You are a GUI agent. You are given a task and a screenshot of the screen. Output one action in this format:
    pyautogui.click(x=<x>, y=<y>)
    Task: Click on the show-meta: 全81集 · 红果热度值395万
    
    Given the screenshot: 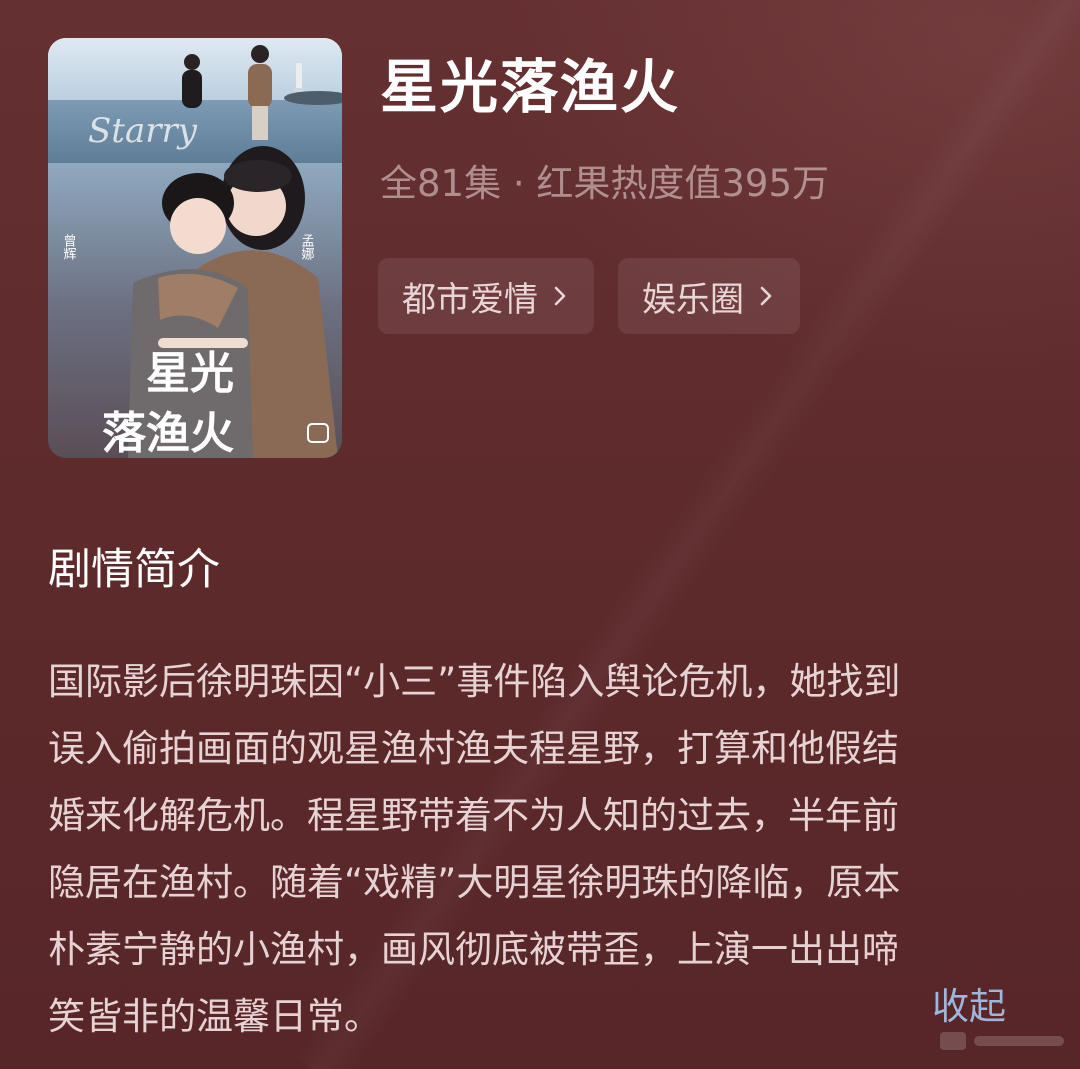 What is the action you would take?
    pyautogui.click(x=604, y=183)
    